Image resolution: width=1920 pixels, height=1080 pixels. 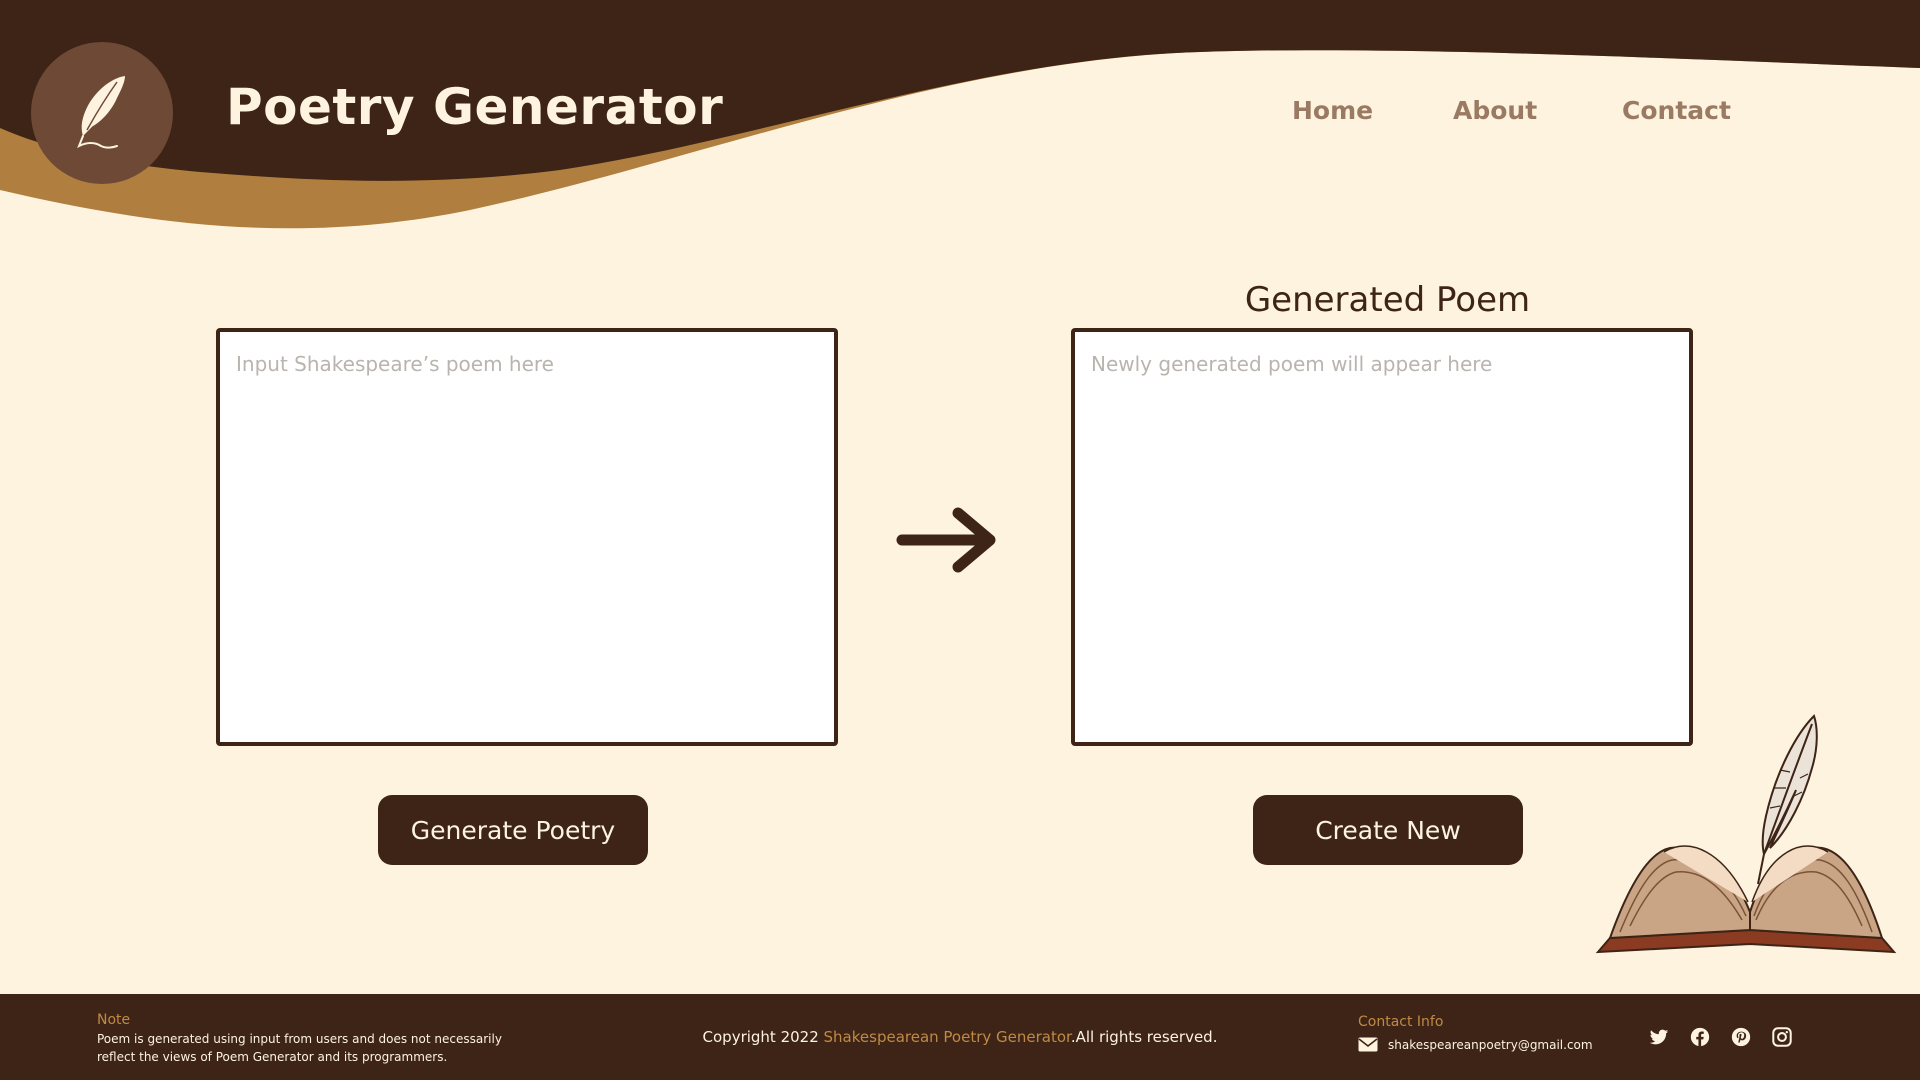 What do you see at coordinates (960, 114) in the screenshot?
I see `main-nav: Home About Contact` at bounding box center [960, 114].